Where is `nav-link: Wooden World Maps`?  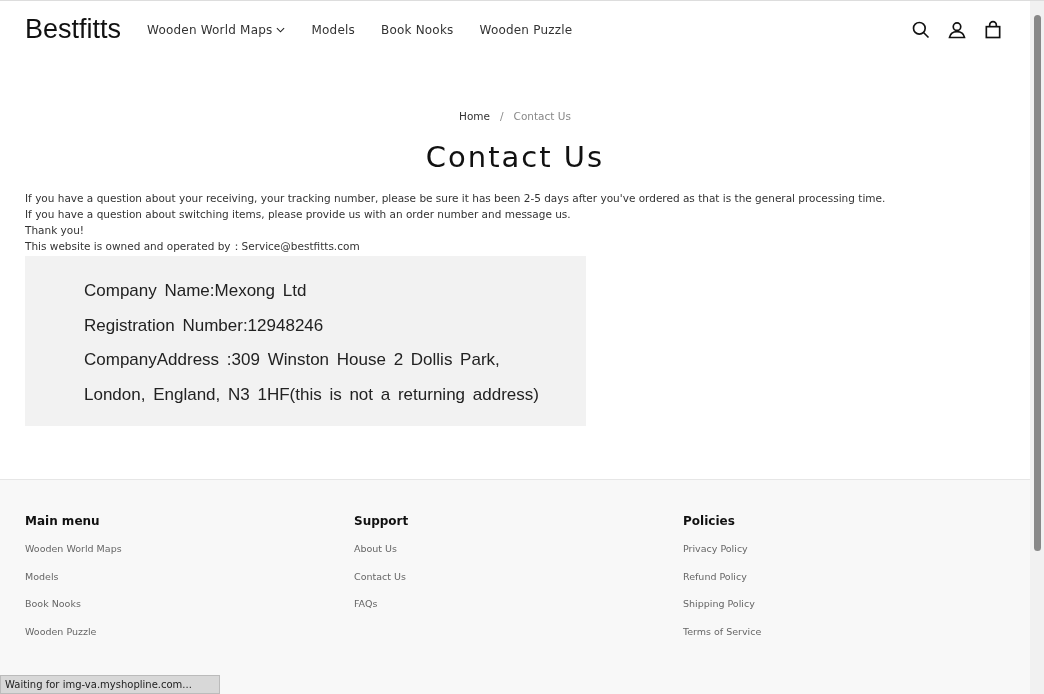
nav-link: Wooden World Maps is located at coordinates (216, 29).